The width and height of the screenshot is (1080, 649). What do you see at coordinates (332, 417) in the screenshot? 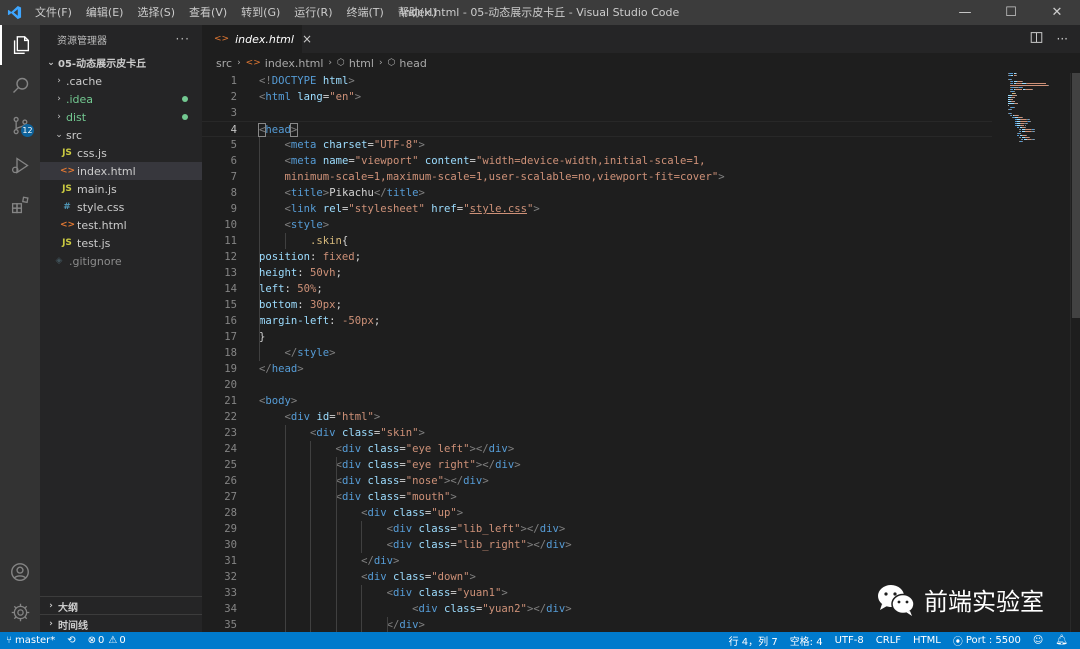
I see `code-text: <div id="html">` at bounding box center [332, 417].